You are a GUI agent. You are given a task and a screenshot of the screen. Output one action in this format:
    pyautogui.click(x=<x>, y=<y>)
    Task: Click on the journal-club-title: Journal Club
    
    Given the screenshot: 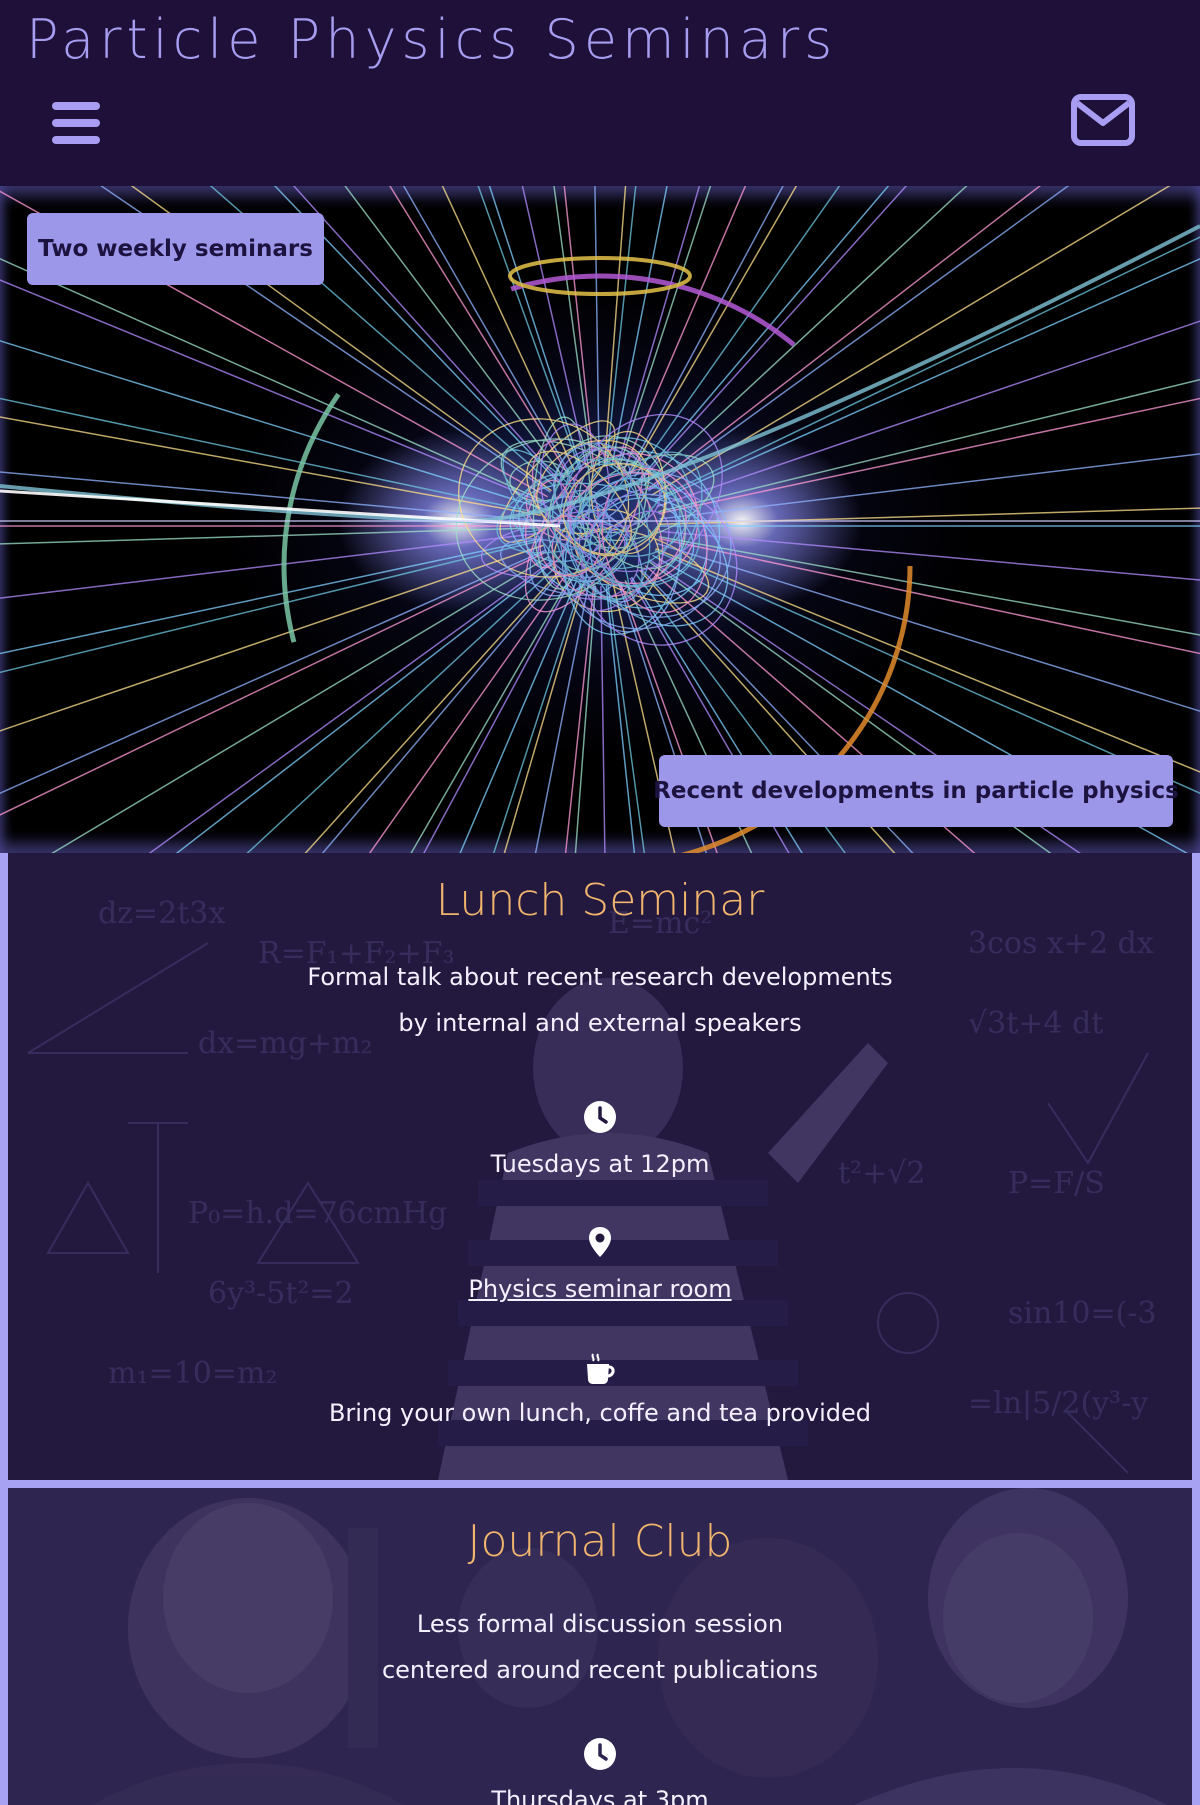 What is the action you would take?
    pyautogui.click(x=600, y=1541)
    